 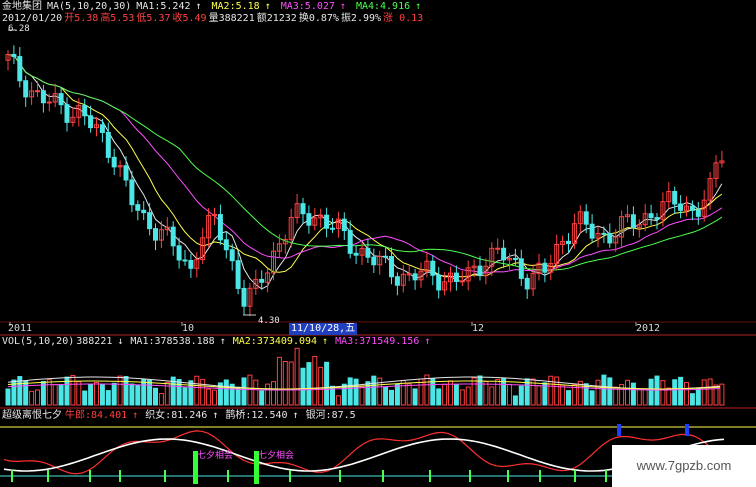 I want to click on quote-turnover: 换0.87%, so click(x=318, y=18).